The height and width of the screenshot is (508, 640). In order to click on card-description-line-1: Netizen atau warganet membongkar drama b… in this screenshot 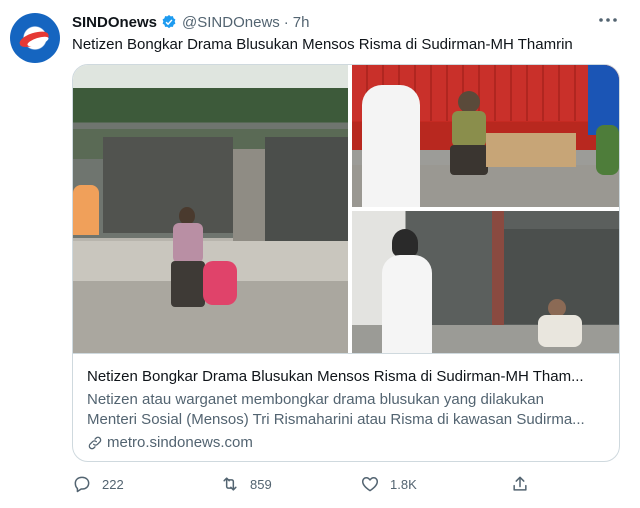, I will do `click(315, 399)`.